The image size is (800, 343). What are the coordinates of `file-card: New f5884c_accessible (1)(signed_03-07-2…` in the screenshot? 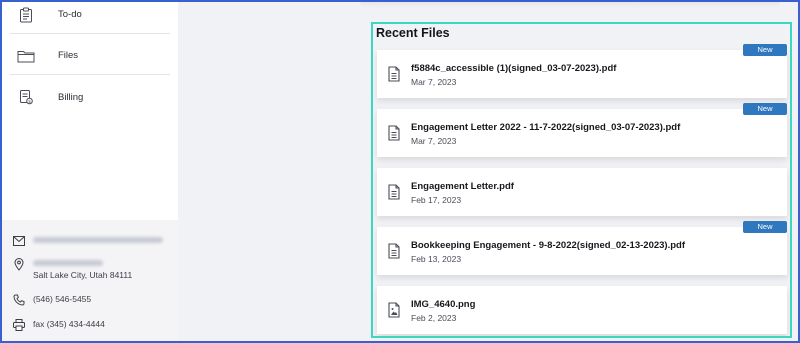 It's located at (582, 71).